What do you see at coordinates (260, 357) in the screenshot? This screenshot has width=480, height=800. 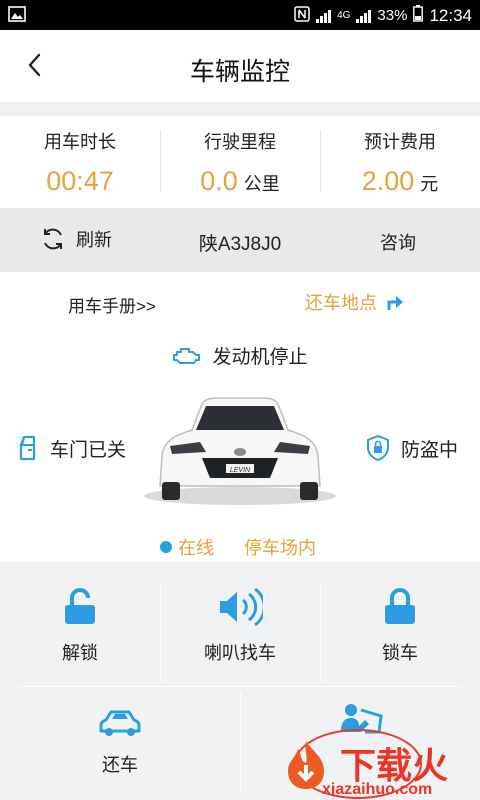 I see `engine-status-label: 发动机停止` at bounding box center [260, 357].